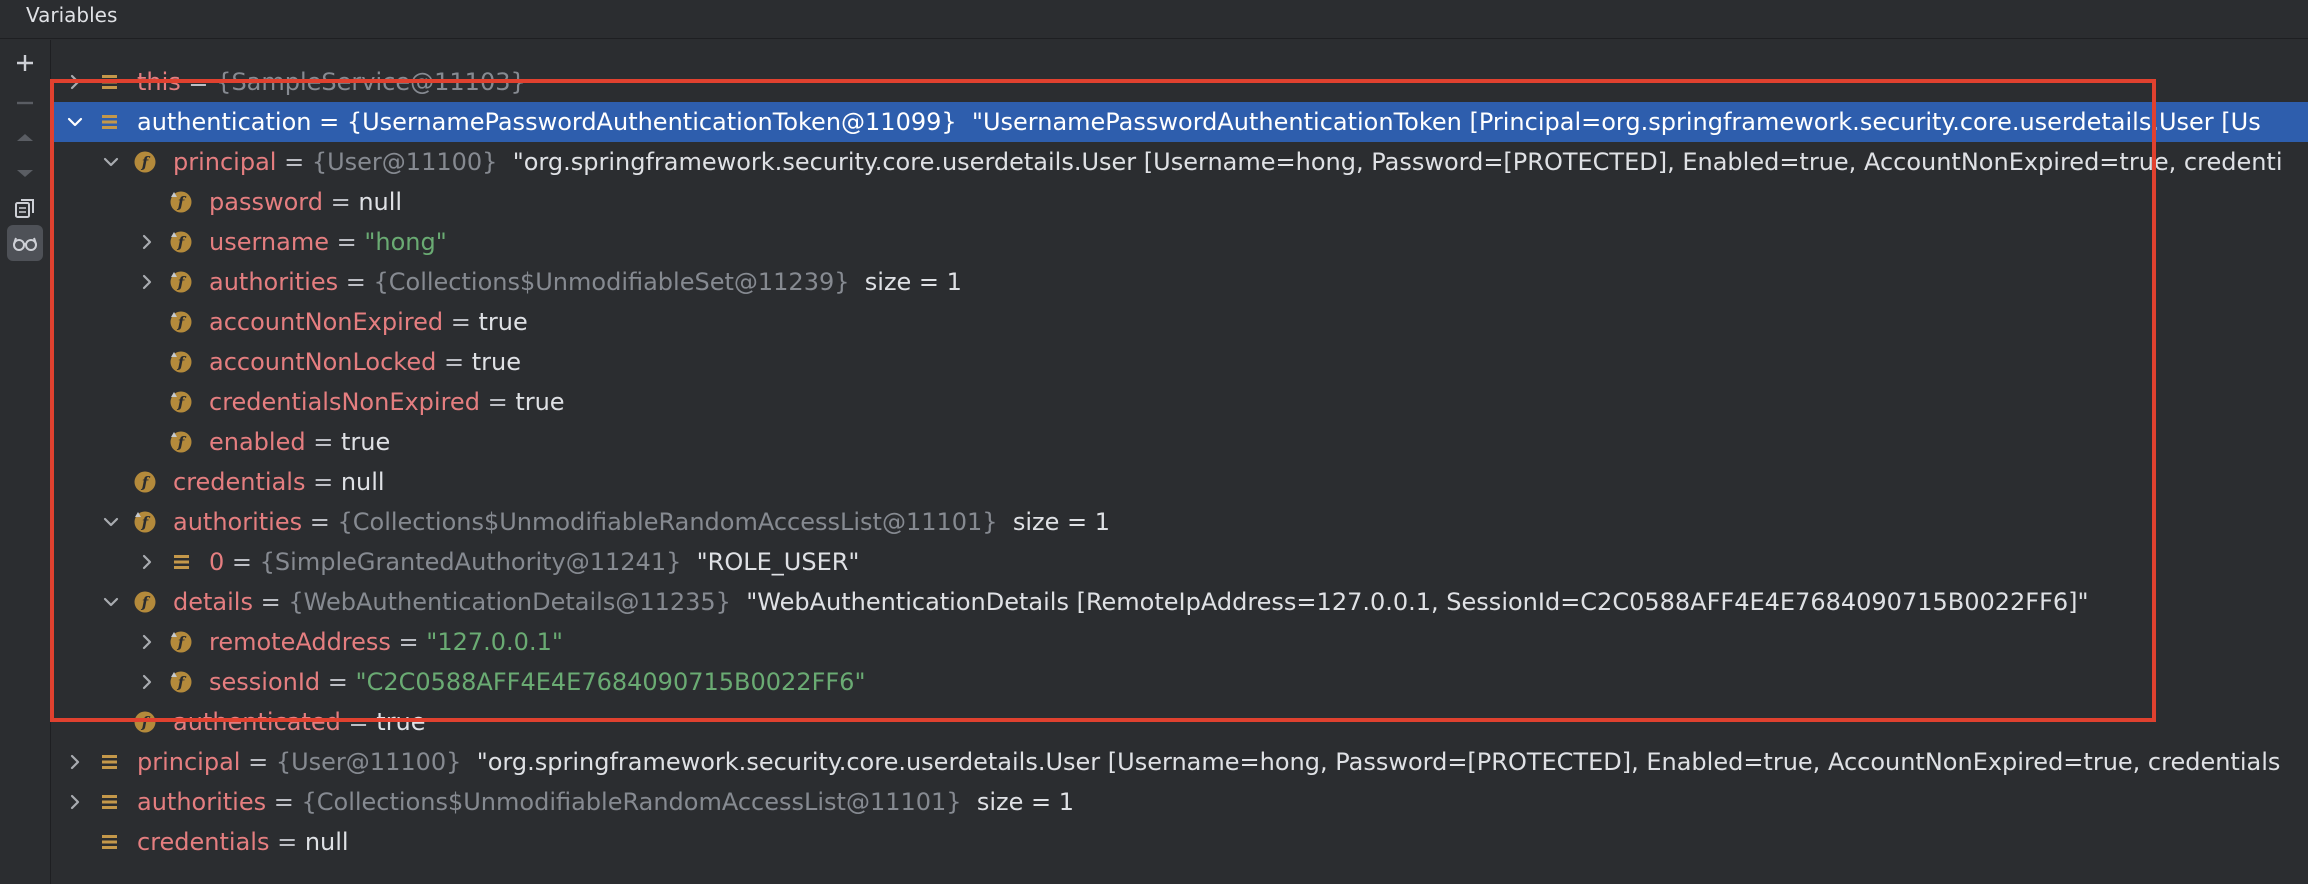 The width and height of the screenshot is (2308, 884). What do you see at coordinates (470, 562) in the screenshot?
I see `variable-type: {SimpleGrantedAuthority@11241}` at bounding box center [470, 562].